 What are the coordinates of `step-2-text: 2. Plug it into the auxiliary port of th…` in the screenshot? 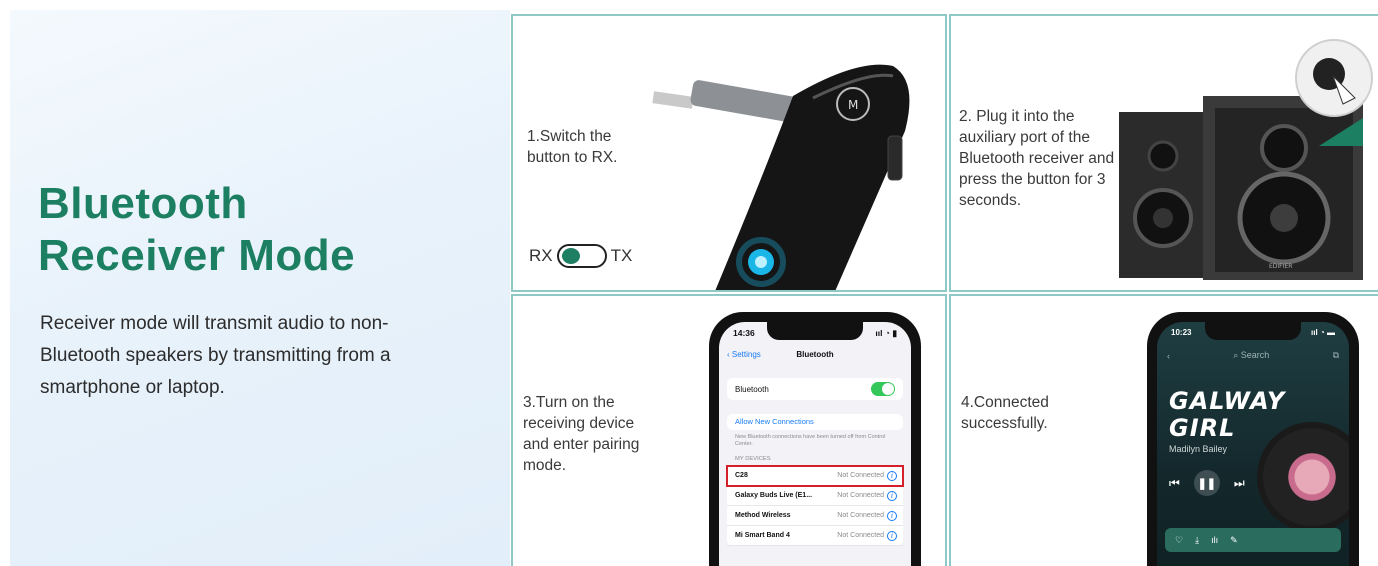 It's located at (1037, 158).